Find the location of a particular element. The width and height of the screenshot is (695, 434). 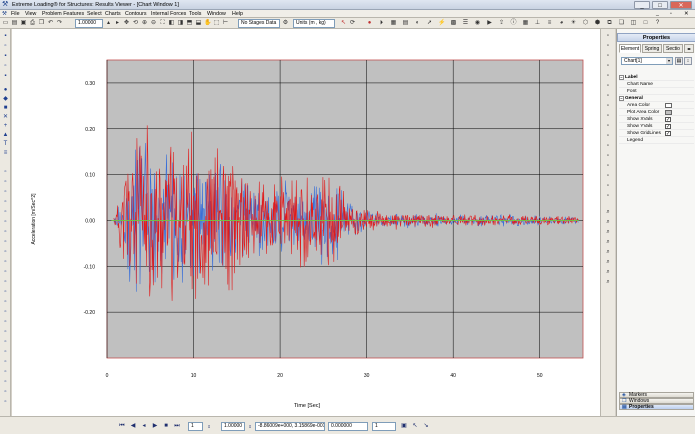

tool-l-icon: ▫ is located at coordinates (5, 282).